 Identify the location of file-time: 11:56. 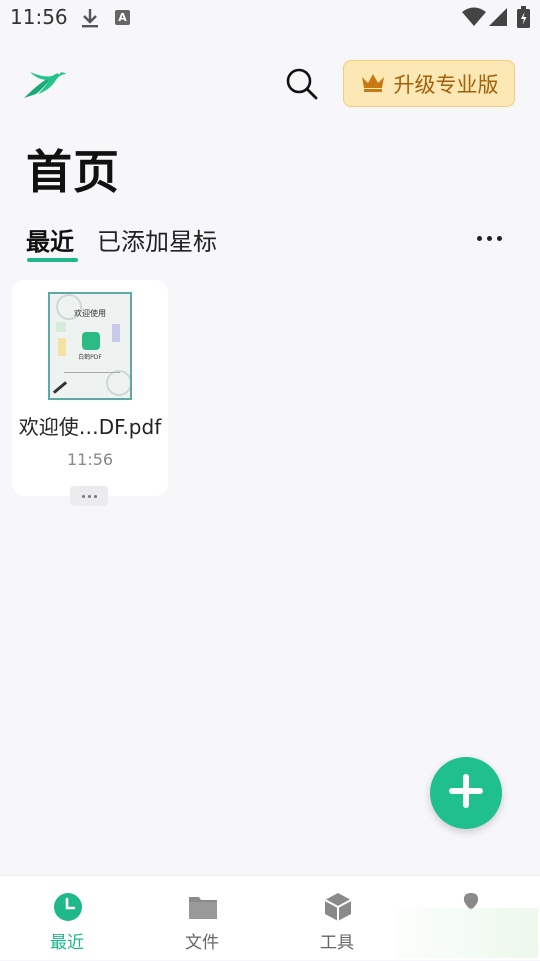
(90, 459).